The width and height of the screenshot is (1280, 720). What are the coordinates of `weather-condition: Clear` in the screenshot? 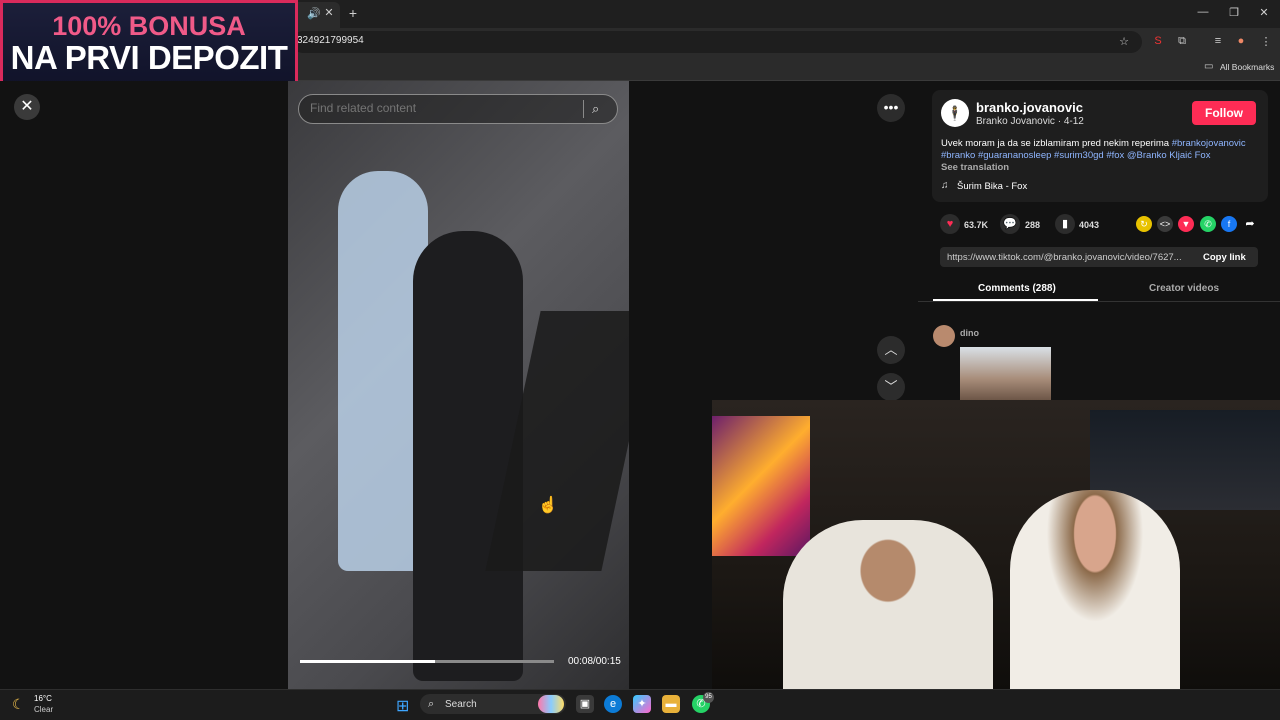 It's located at (43, 709).